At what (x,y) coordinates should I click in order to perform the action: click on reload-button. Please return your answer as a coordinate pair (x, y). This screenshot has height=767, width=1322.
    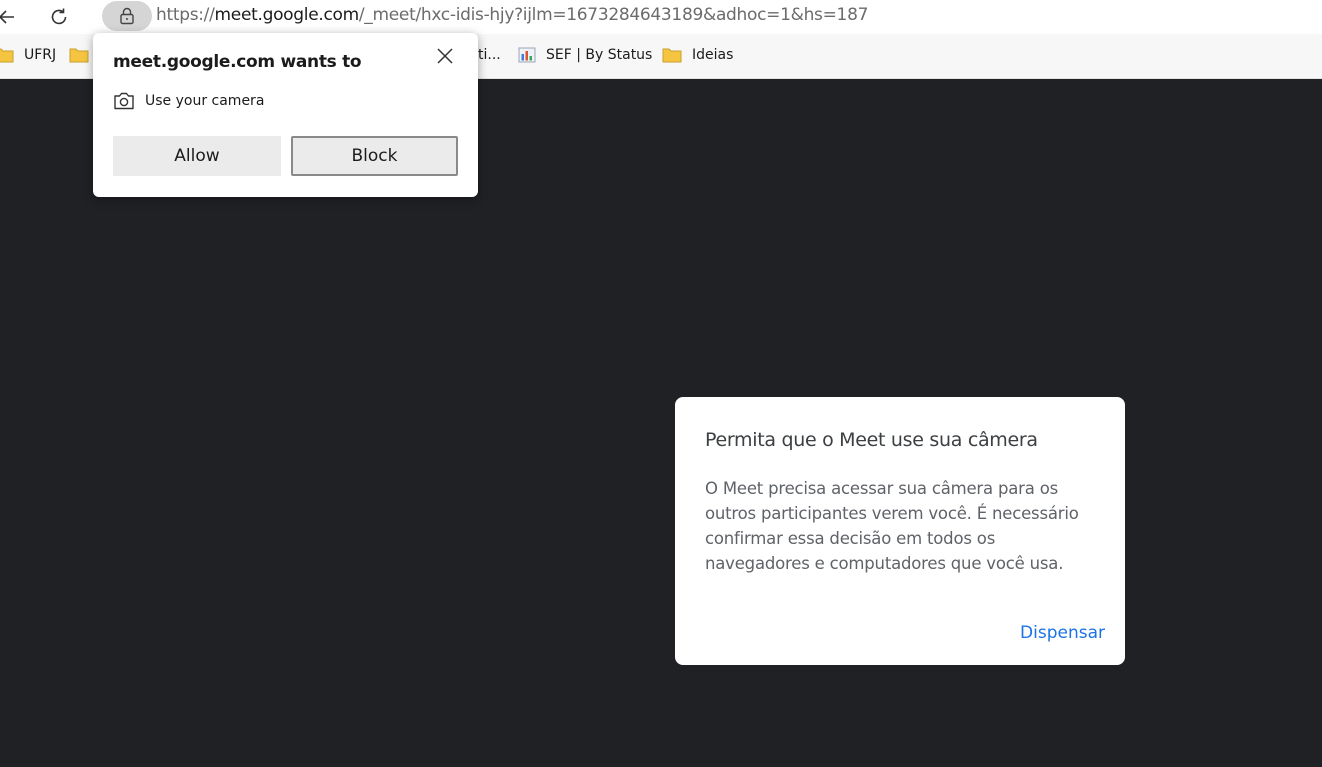
    Looking at the image, I should click on (59, 17).